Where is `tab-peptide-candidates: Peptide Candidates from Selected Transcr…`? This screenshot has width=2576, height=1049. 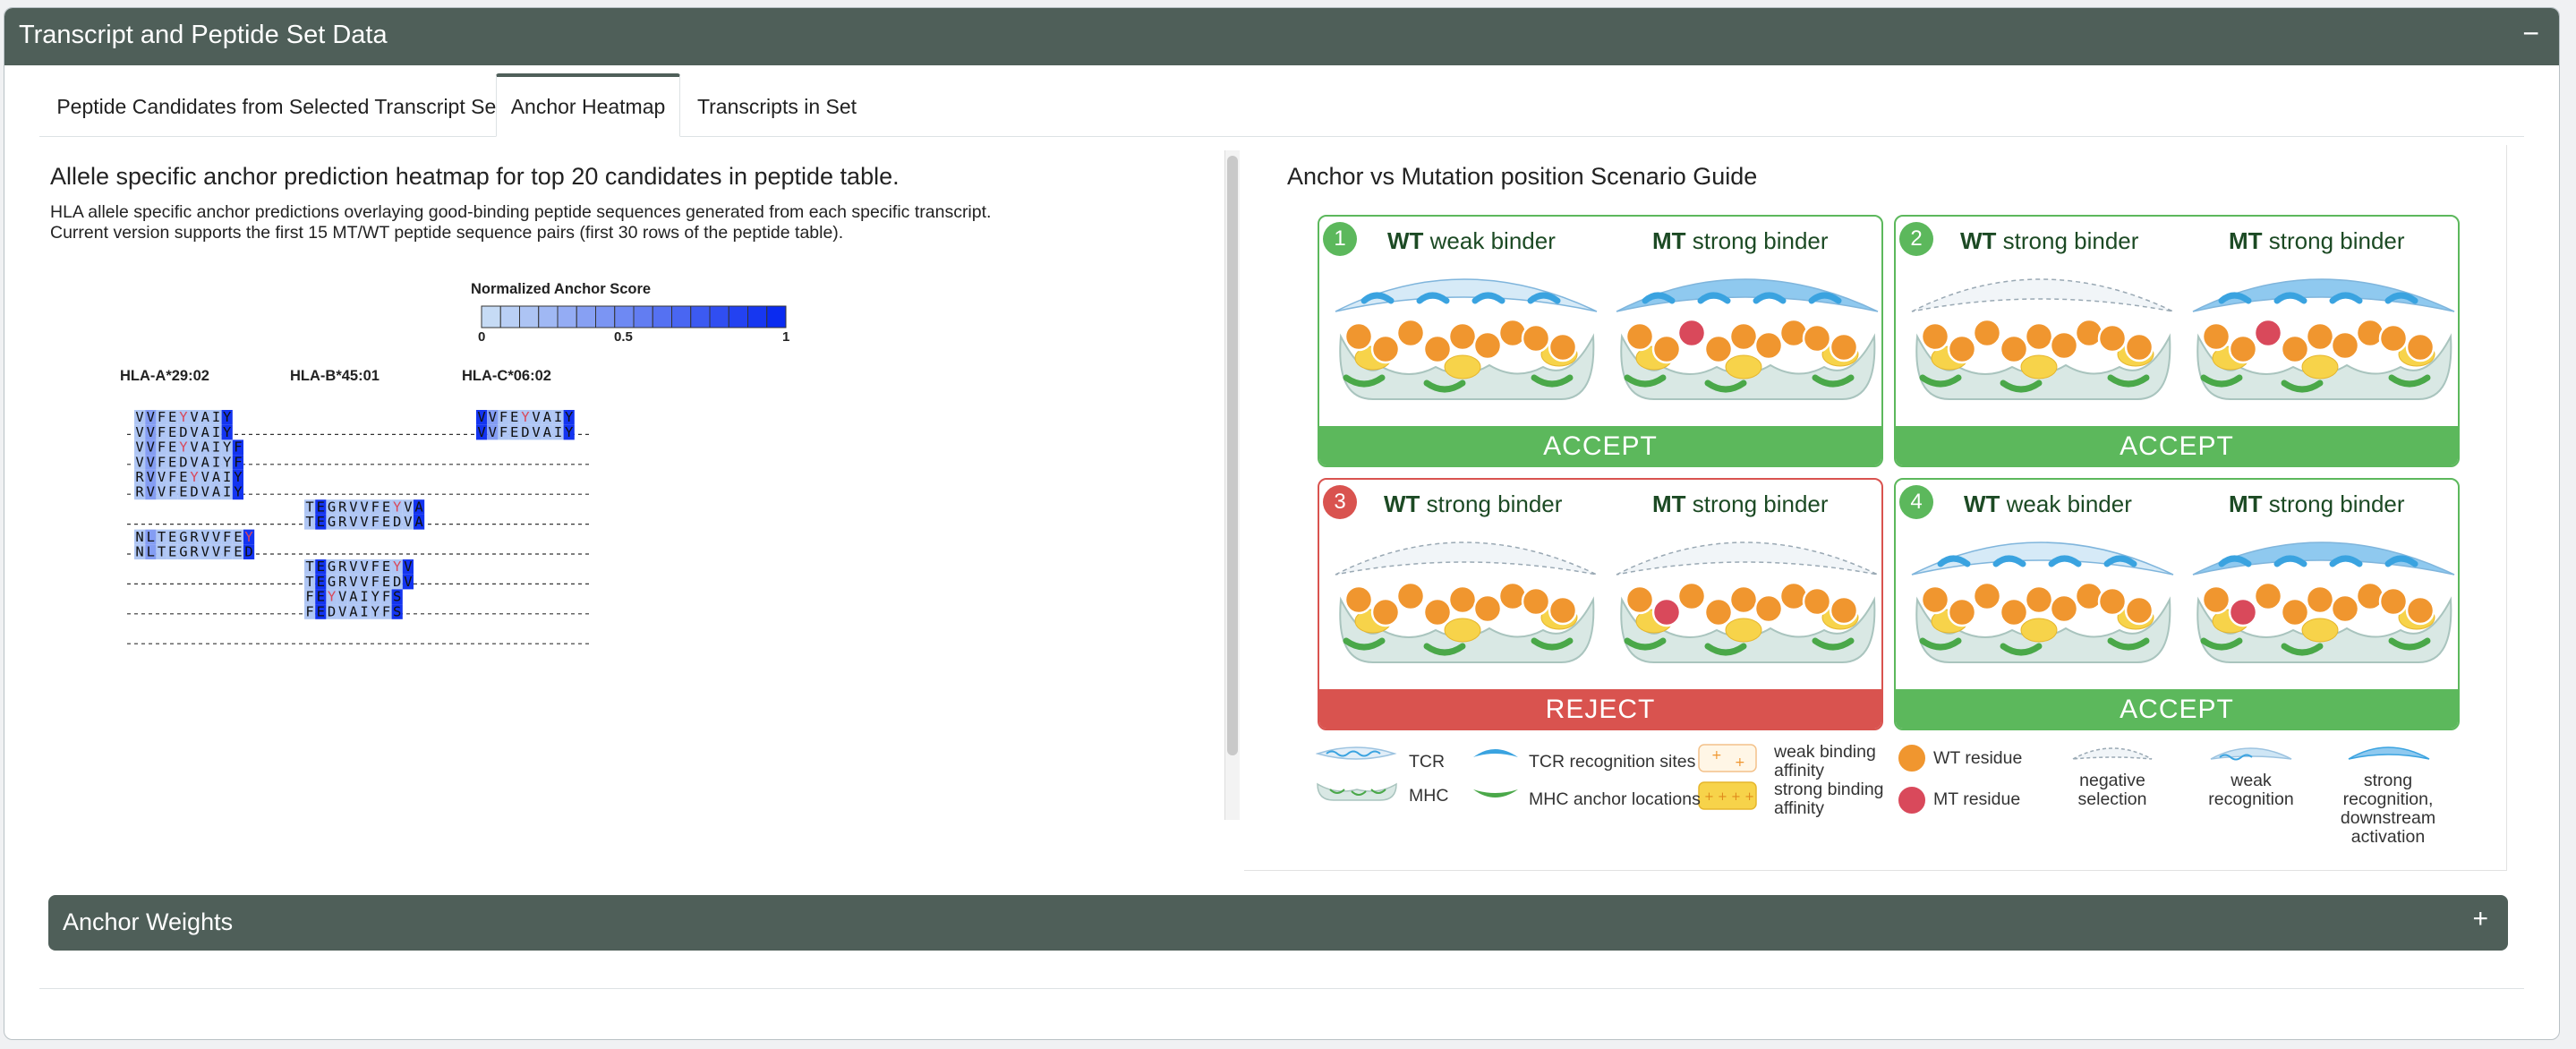 tab-peptide-candidates: Peptide Candidates from Selected Transcr… is located at coordinates (279, 104).